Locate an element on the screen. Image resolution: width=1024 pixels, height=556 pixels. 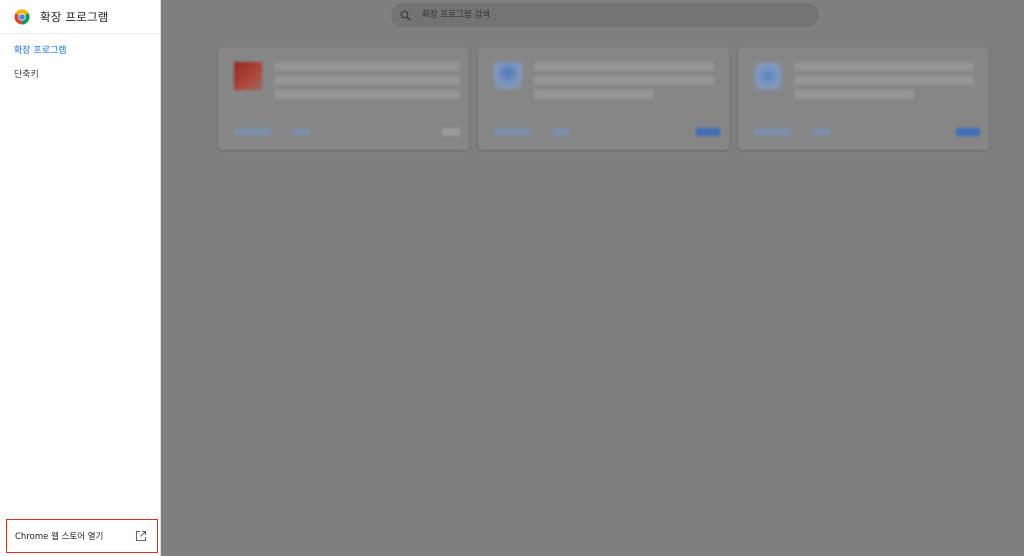
search-input is located at coordinates (612, 15).